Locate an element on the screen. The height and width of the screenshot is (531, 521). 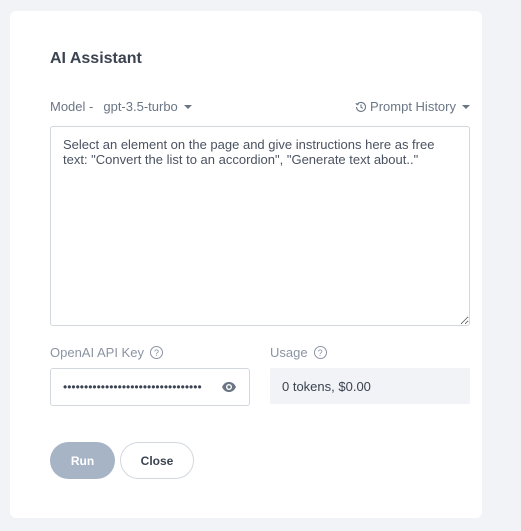
model-selector: Model - gpt-3.5-turbo is located at coordinates (121, 106).